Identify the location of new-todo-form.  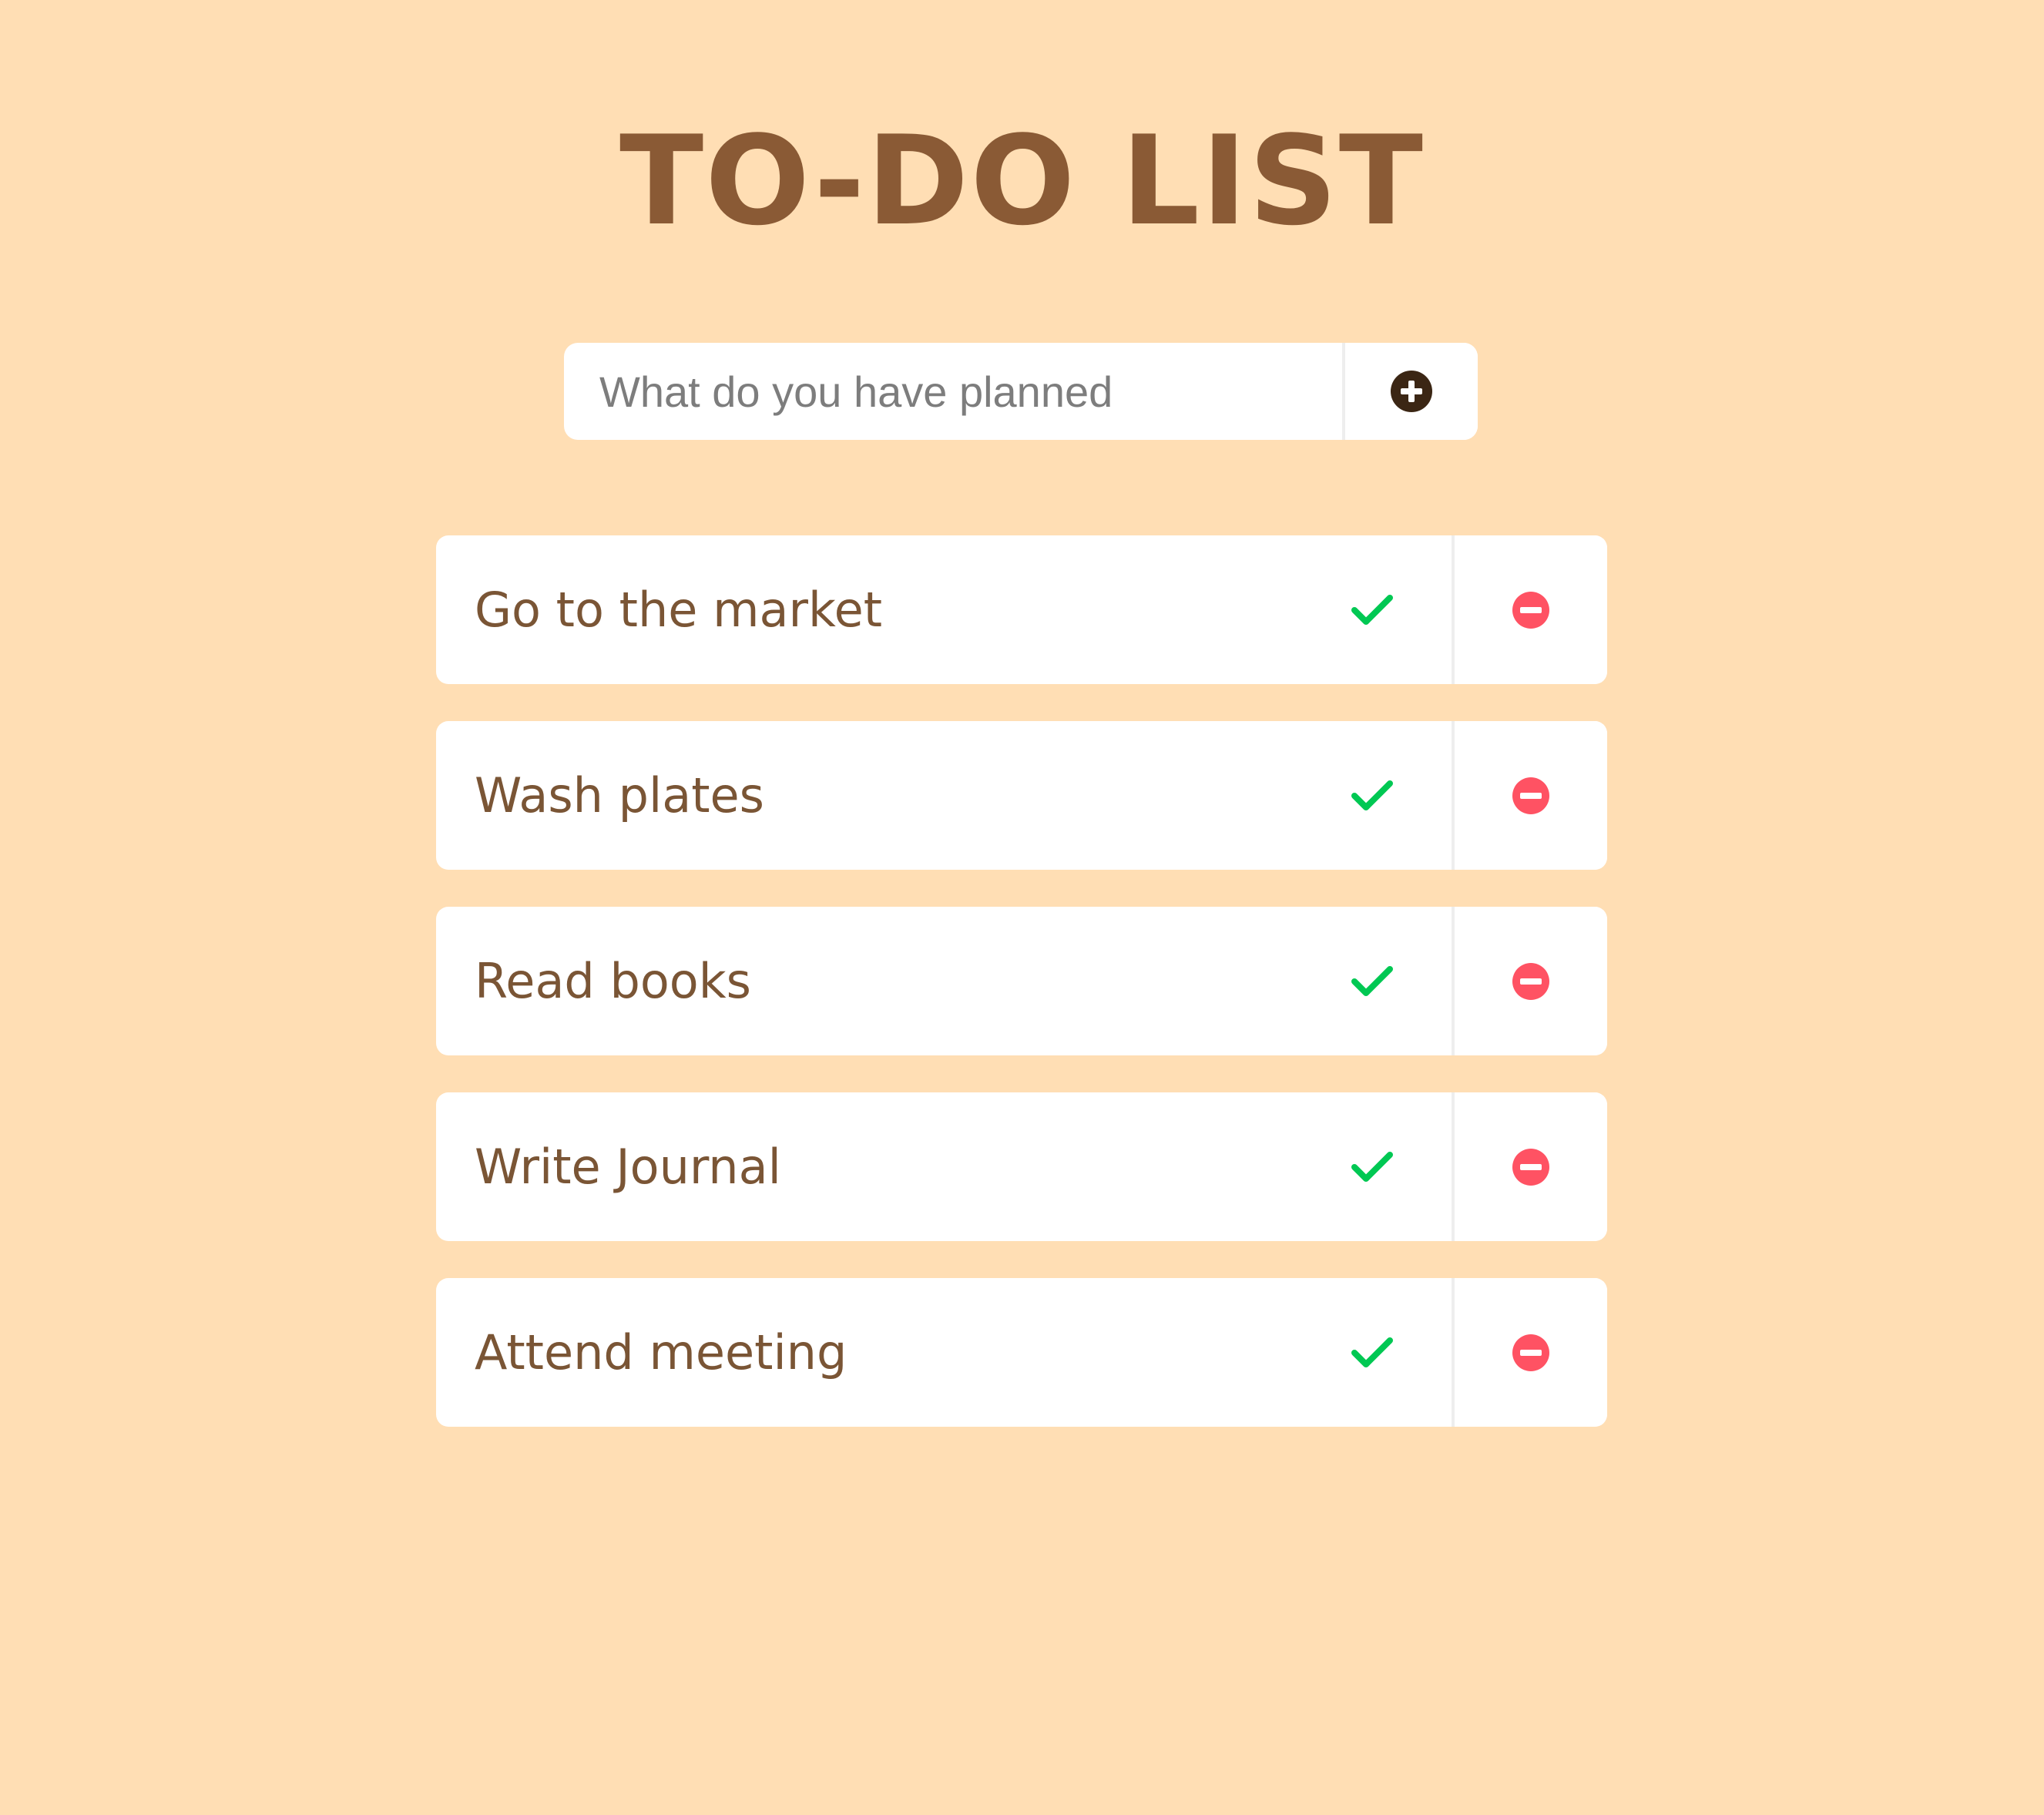
(1021, 391).